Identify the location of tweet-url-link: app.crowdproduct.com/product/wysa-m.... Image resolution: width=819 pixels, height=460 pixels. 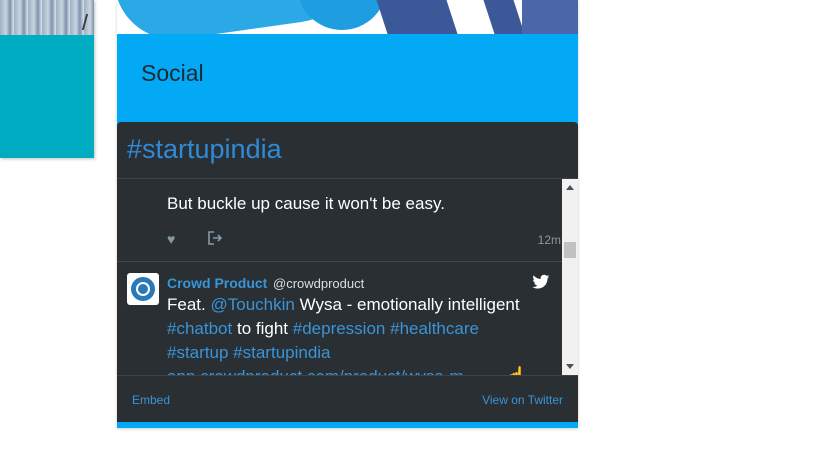
(322, 371).